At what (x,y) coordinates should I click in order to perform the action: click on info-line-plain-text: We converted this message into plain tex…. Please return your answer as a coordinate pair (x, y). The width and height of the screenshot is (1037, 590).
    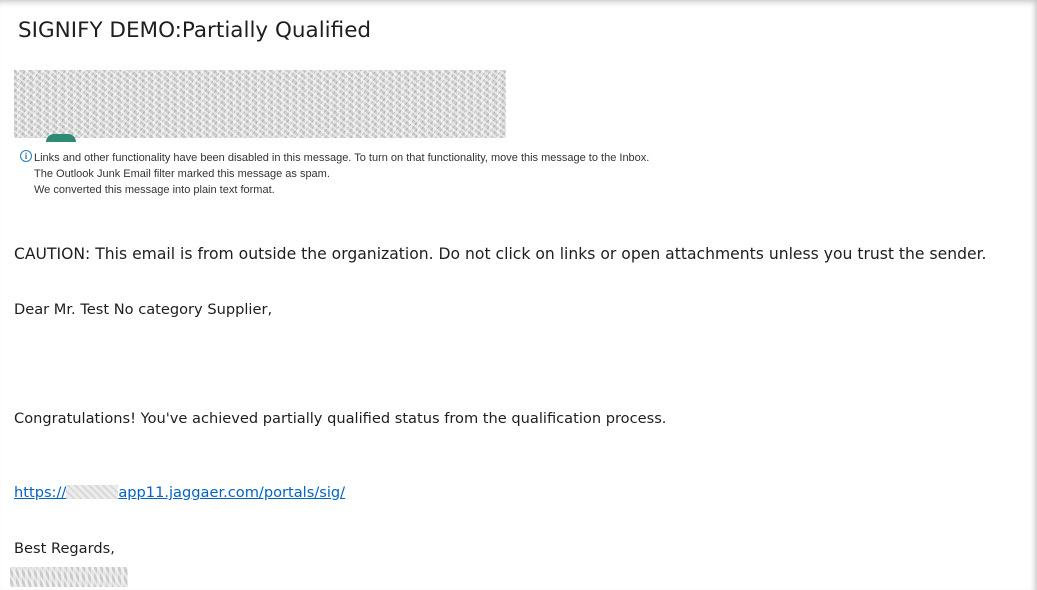
    Looking at the image, I should click on (154, 190).